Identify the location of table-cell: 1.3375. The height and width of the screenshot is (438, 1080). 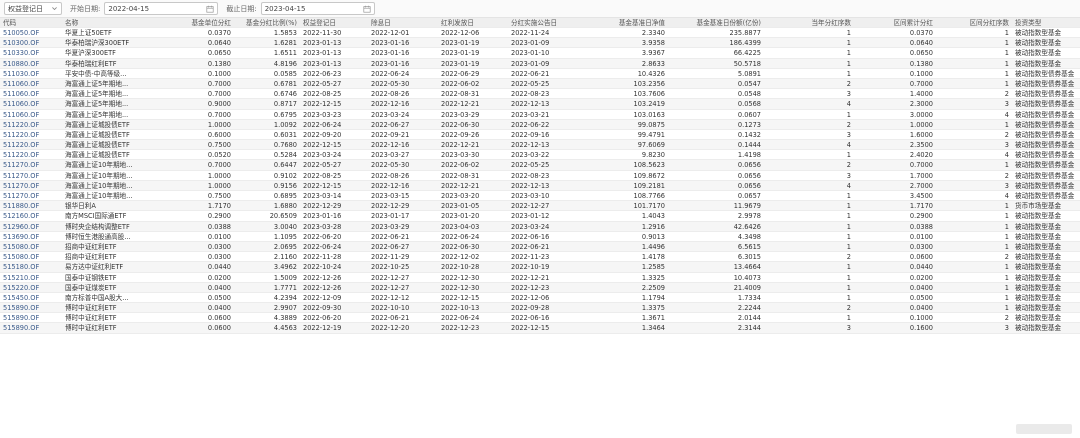
(653, 308).